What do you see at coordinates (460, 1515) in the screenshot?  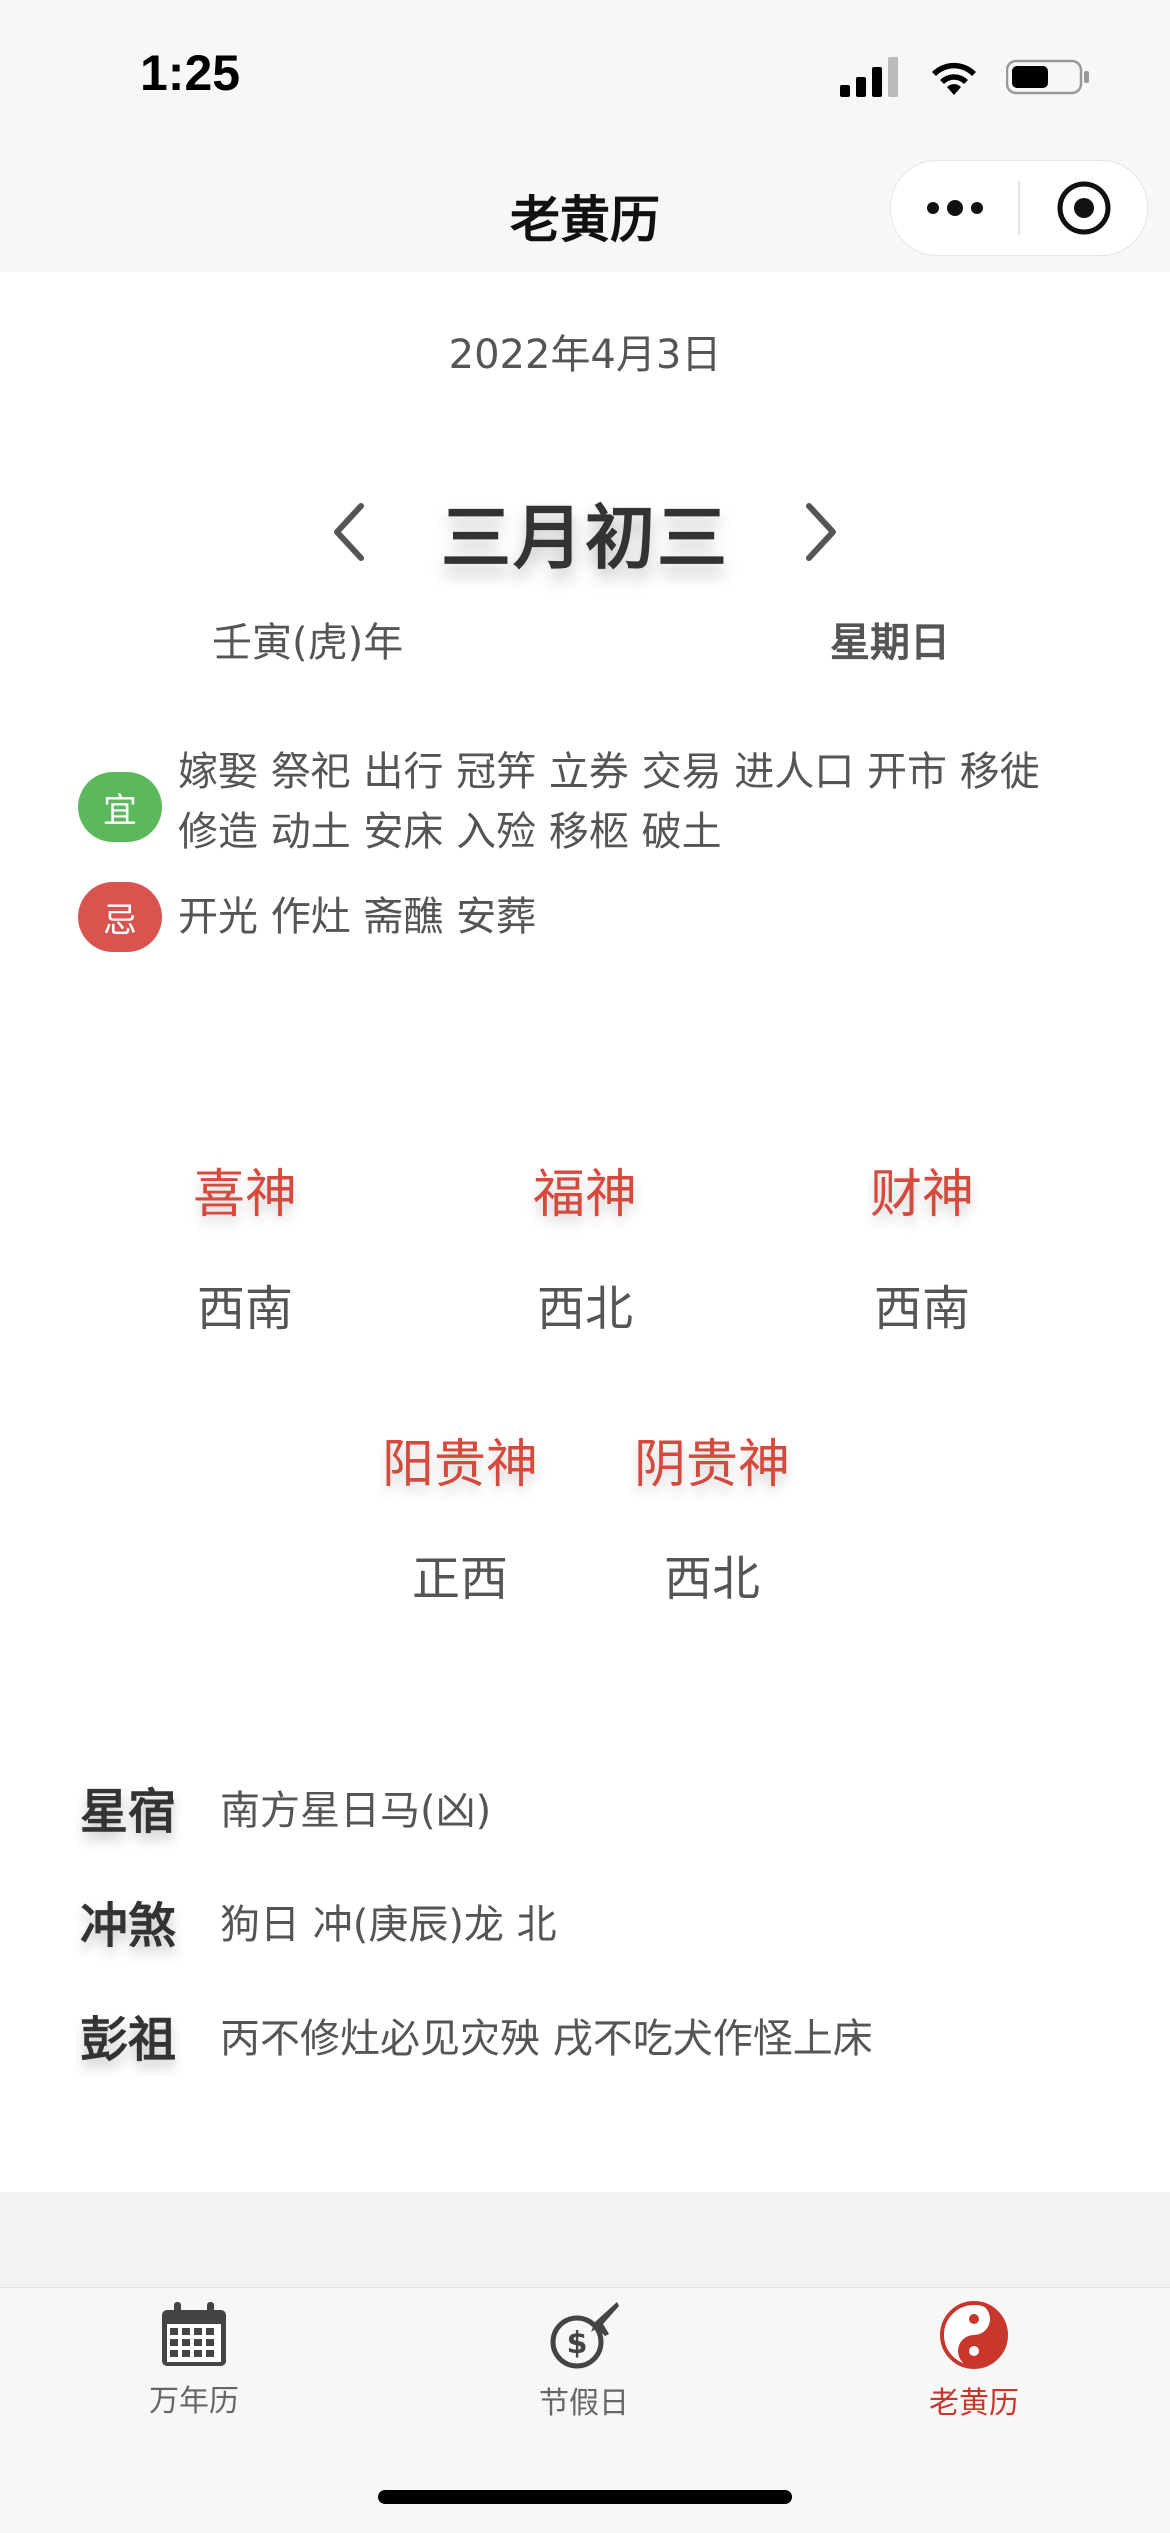 I see `god-yangguishen: 阳贵神 正西` at bounding box center [460, 1515].